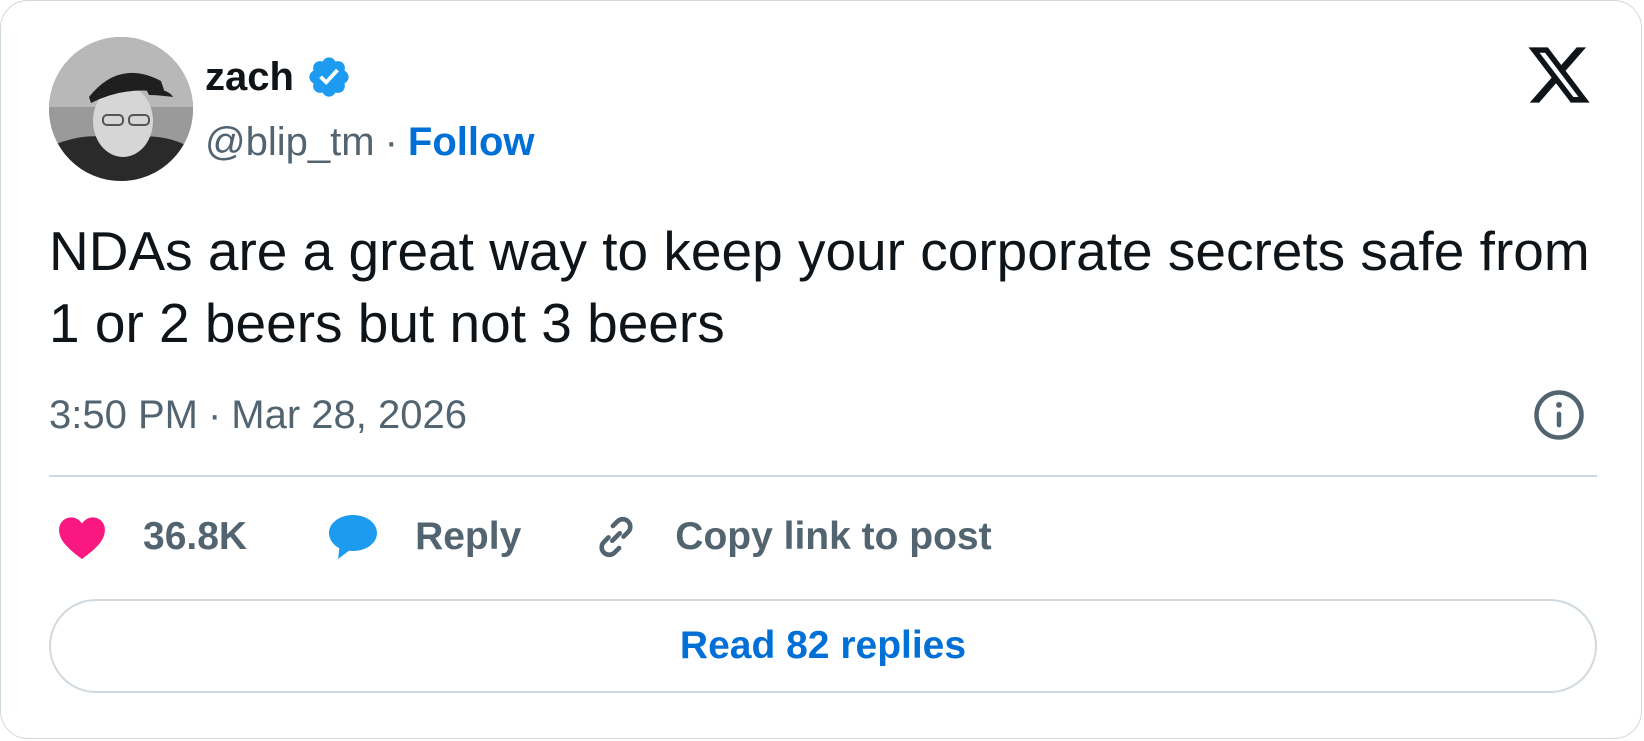 The width and height of the screenshot is (1644, 741). What do you see at coordinates (823, 476) in the screenshot?
I see `divider` at bounding box center [823, 476].